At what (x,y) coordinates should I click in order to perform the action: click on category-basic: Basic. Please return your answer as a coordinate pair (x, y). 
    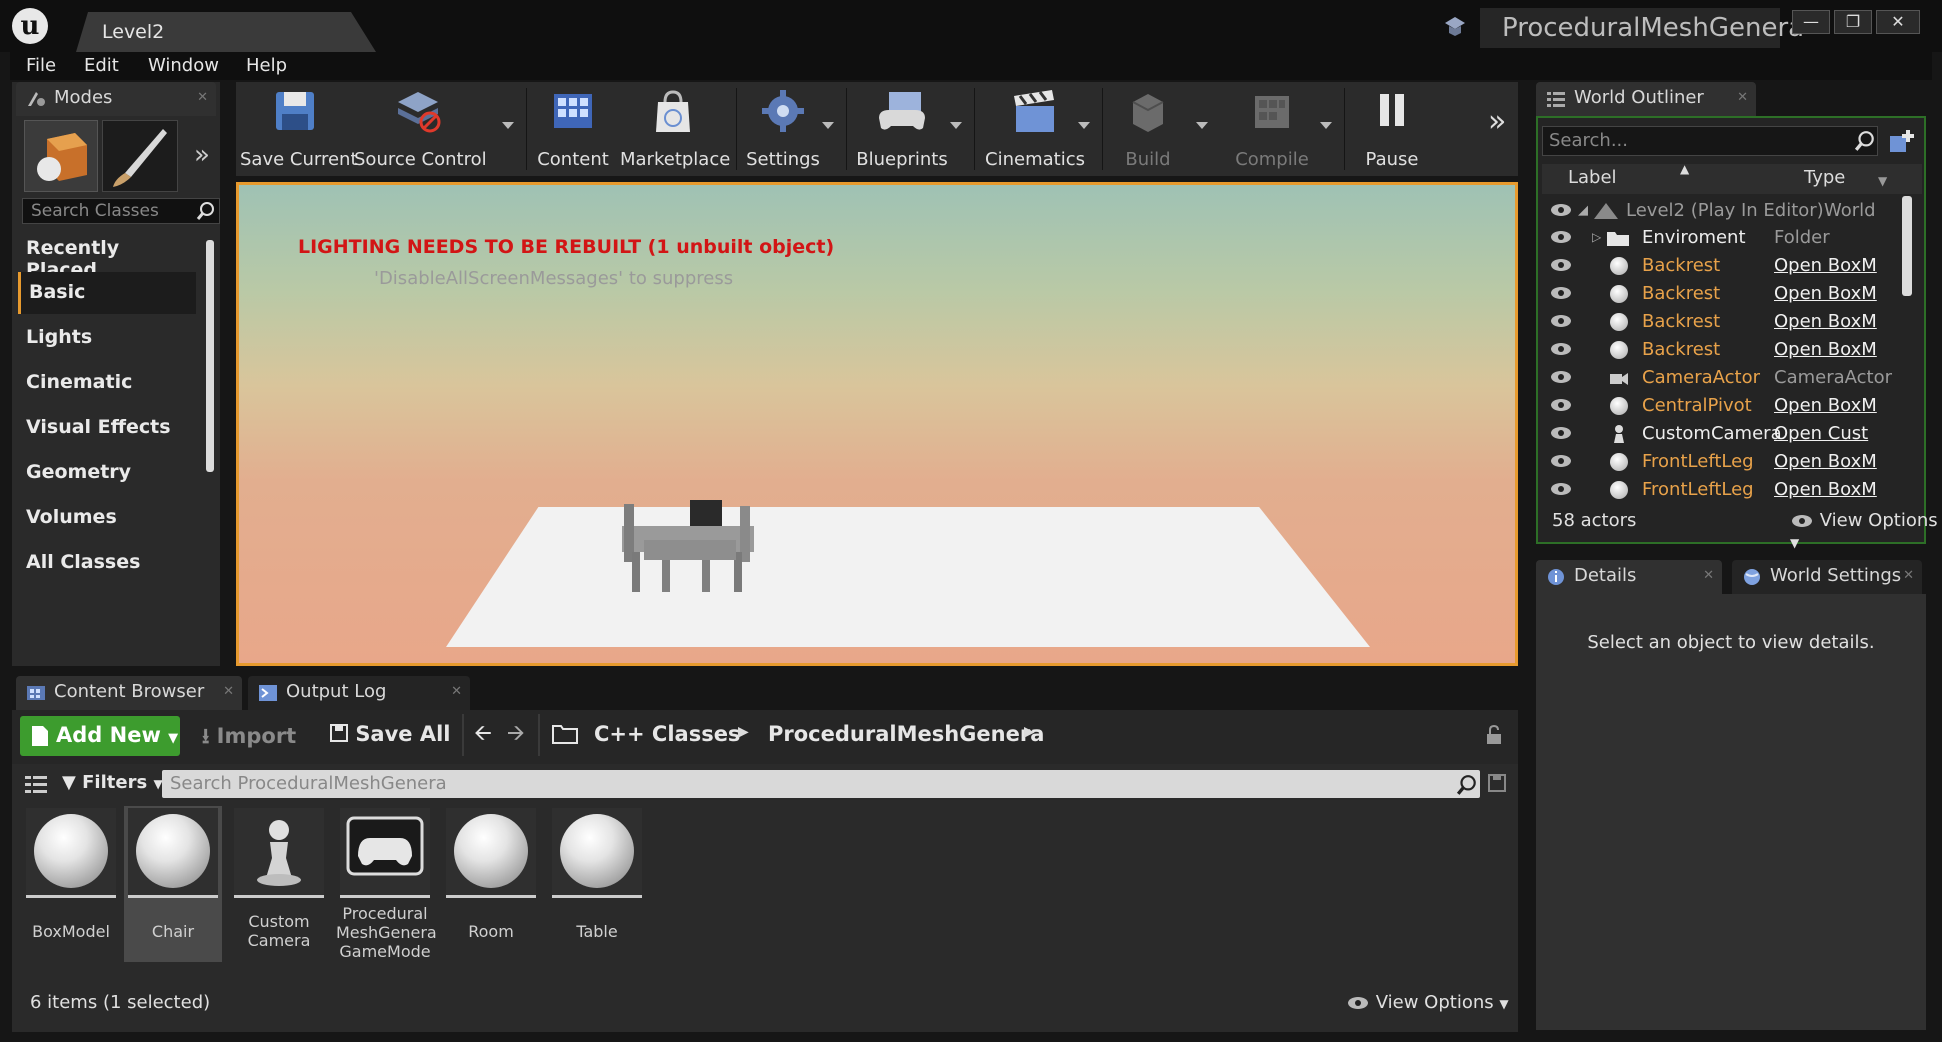
    Looking at the image, I should click on (107, 293).